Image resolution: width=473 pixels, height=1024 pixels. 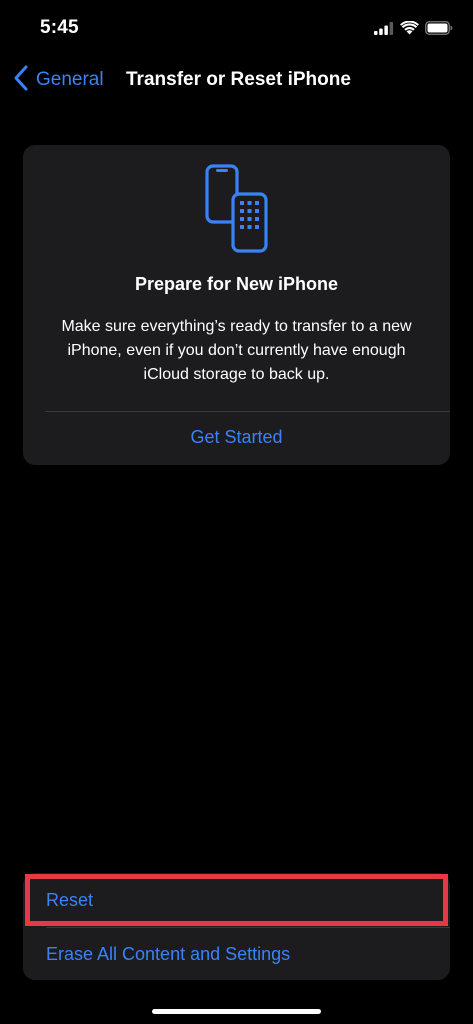 I want to click on erase-all-content-label: Erase All Content and Settings, so click(x=168, y=954).